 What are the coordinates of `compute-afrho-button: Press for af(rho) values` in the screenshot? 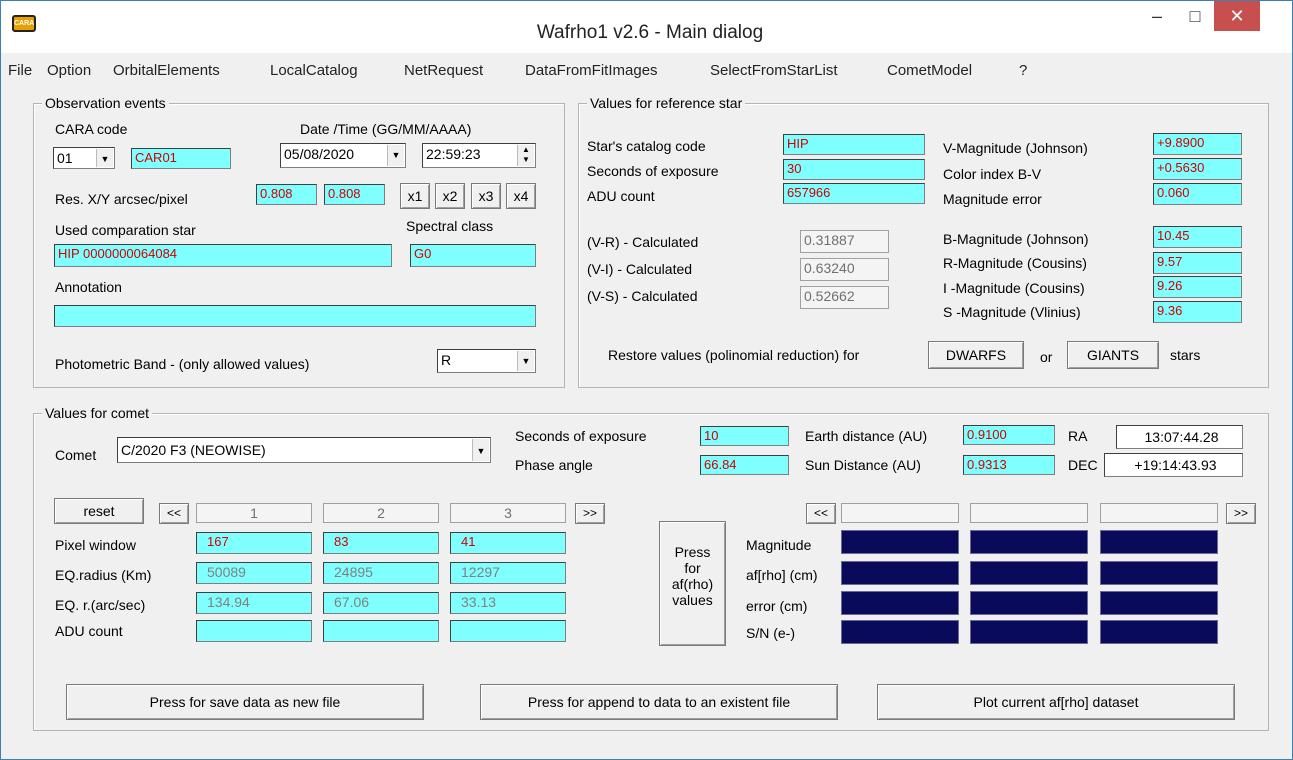 It's located at (692, 583).